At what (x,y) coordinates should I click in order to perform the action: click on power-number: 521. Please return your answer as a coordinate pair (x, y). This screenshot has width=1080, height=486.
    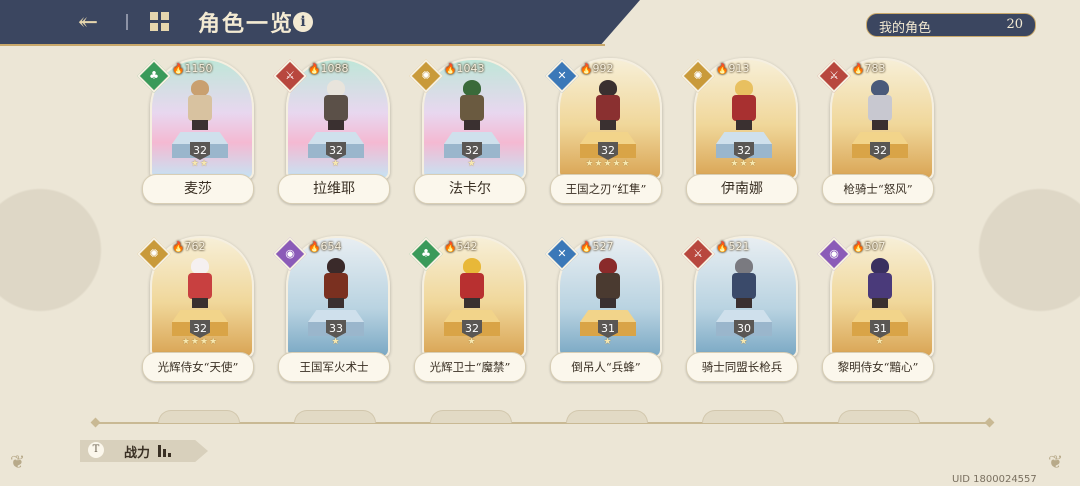
    Looking at the image, I should click on (739, 246).